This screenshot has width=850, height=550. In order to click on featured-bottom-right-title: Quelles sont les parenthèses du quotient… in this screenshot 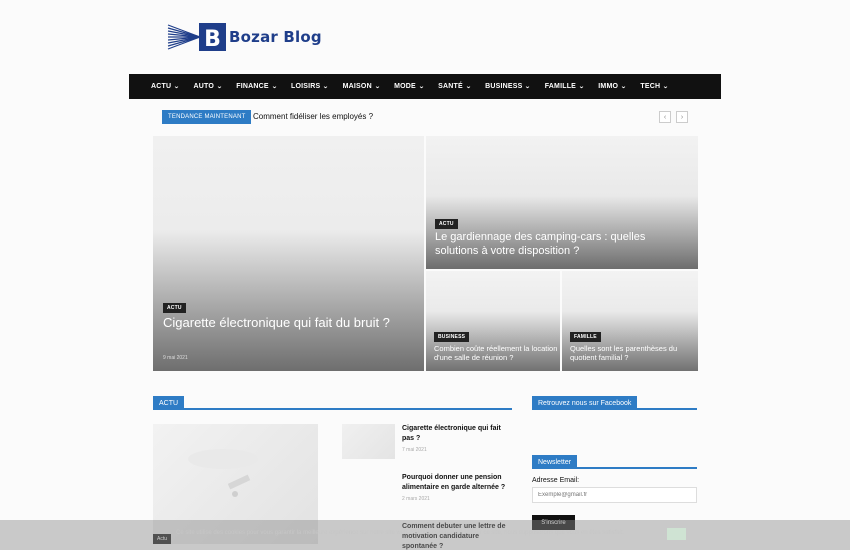, I will do `click(632, 353)`.